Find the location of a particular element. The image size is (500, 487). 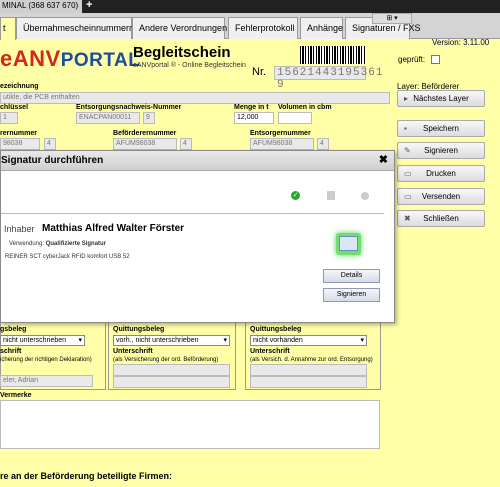

save-icon: ▪ is located at coordinates (405, 128).